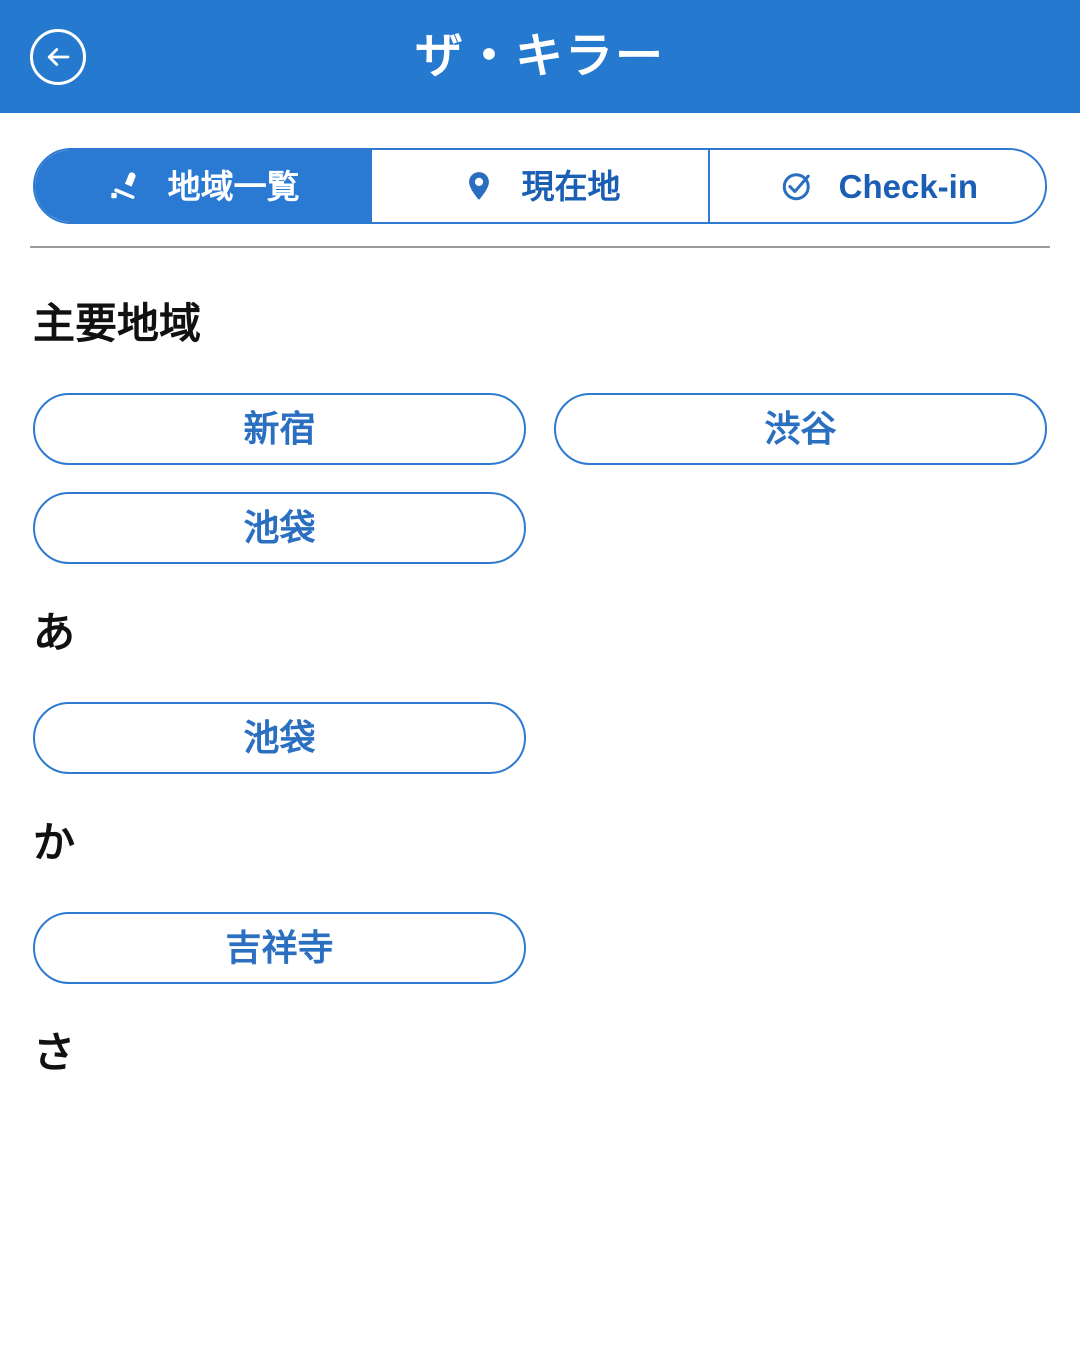 The image size is (1080, 1350). What do you see at coordinates (117, 323) in the screenshot?
I see `section-heading: 主要地域` at bounding box center [117, 323].